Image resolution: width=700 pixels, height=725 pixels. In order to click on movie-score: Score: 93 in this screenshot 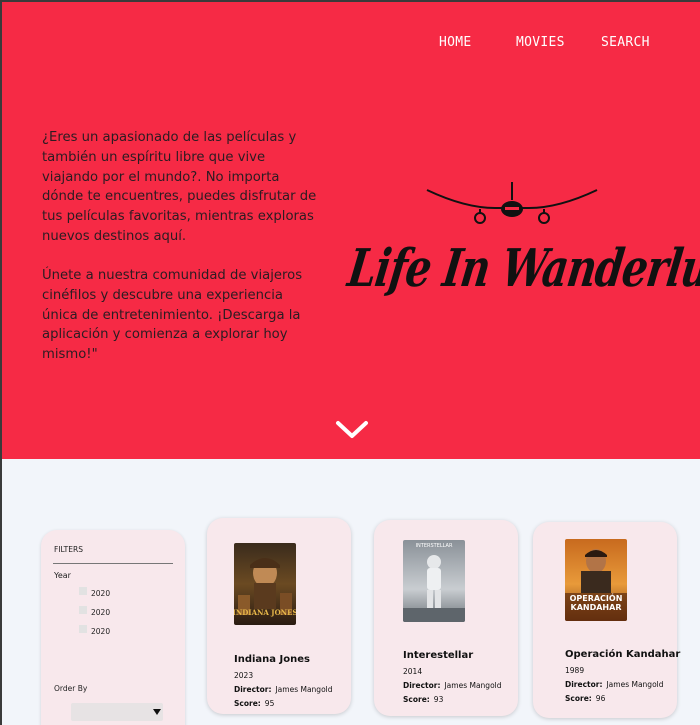, I will do `click(423, 699)`.